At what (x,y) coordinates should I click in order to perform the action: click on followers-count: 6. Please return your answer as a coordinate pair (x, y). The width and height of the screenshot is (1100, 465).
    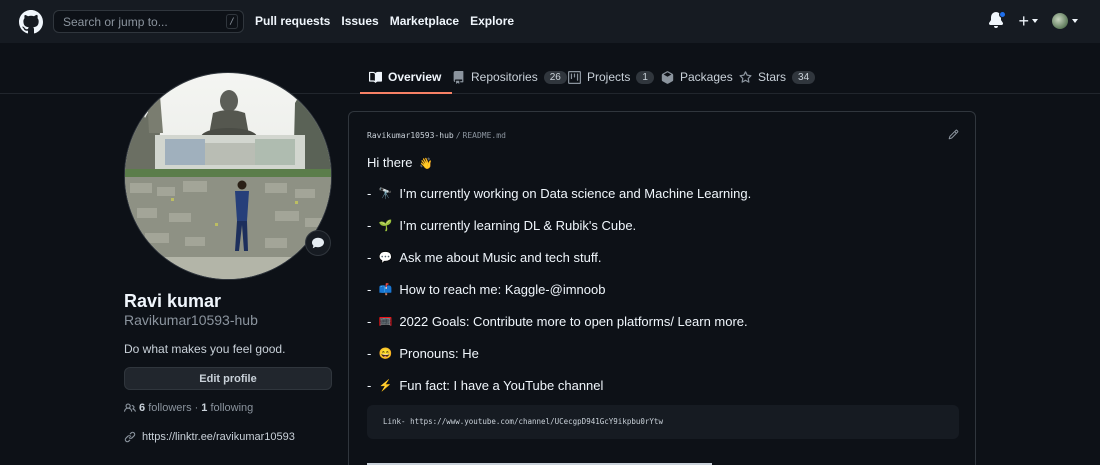
    Looking at the image, I should click on (142, 408).